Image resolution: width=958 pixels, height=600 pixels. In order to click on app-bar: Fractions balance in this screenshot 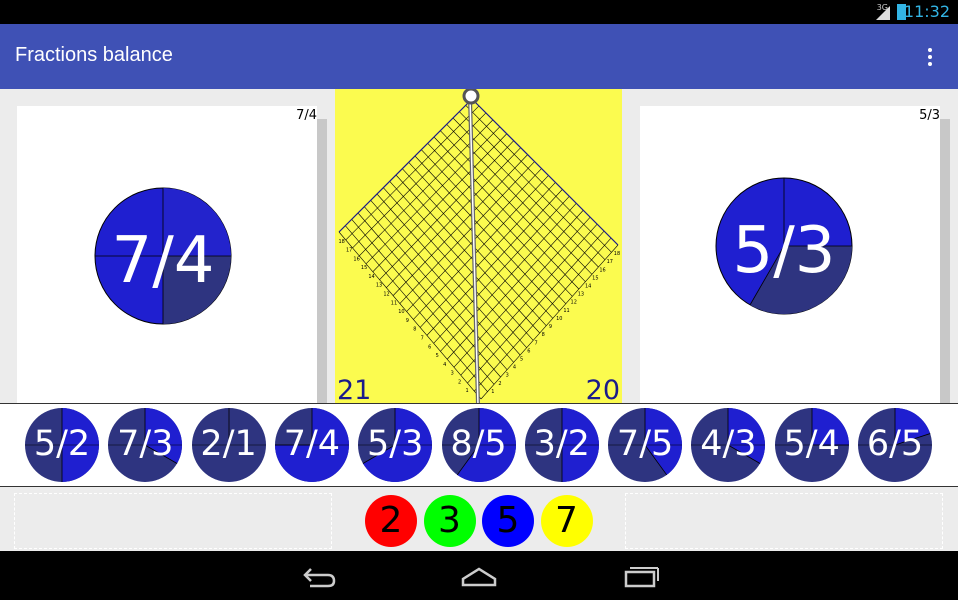, I will do `click(479, 56)`.